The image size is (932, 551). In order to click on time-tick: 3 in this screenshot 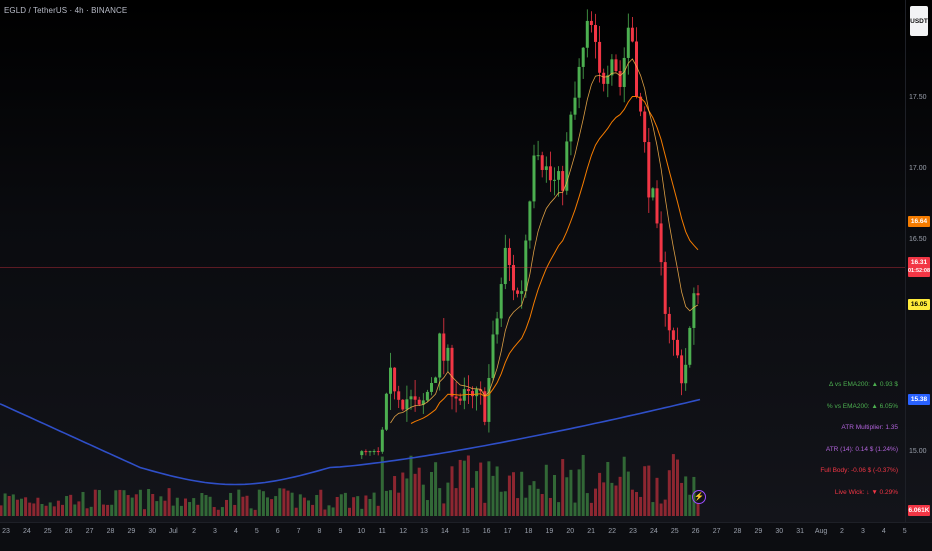, I will do `click(862, 531)`.